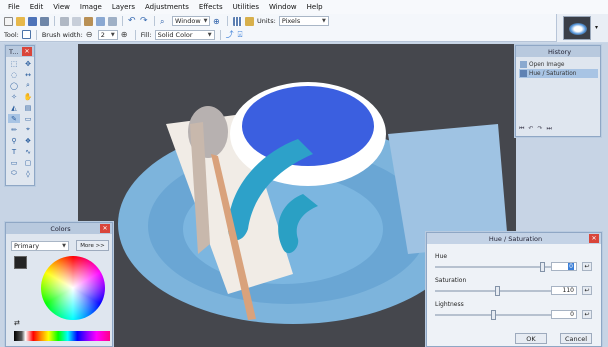  I want to click on cancel-button: Cancel, so click(576, 338).